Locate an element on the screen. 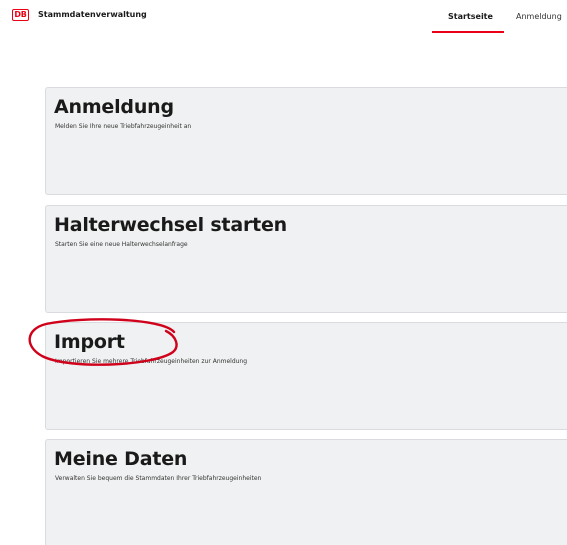 This screenshot has width=567, height=545. card-title: Halterwechsel starten is located at coordinates (171, 225).